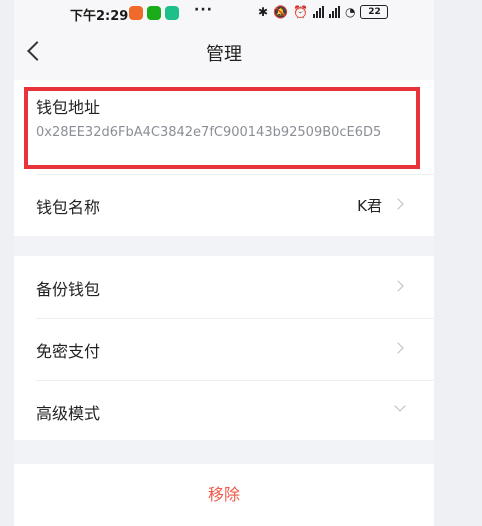 The width and height of the screenshot is (482, 526). Describe the element at coordinates (99, 16) in the screenshot. I see `status-time: 下午2:29` at that location.